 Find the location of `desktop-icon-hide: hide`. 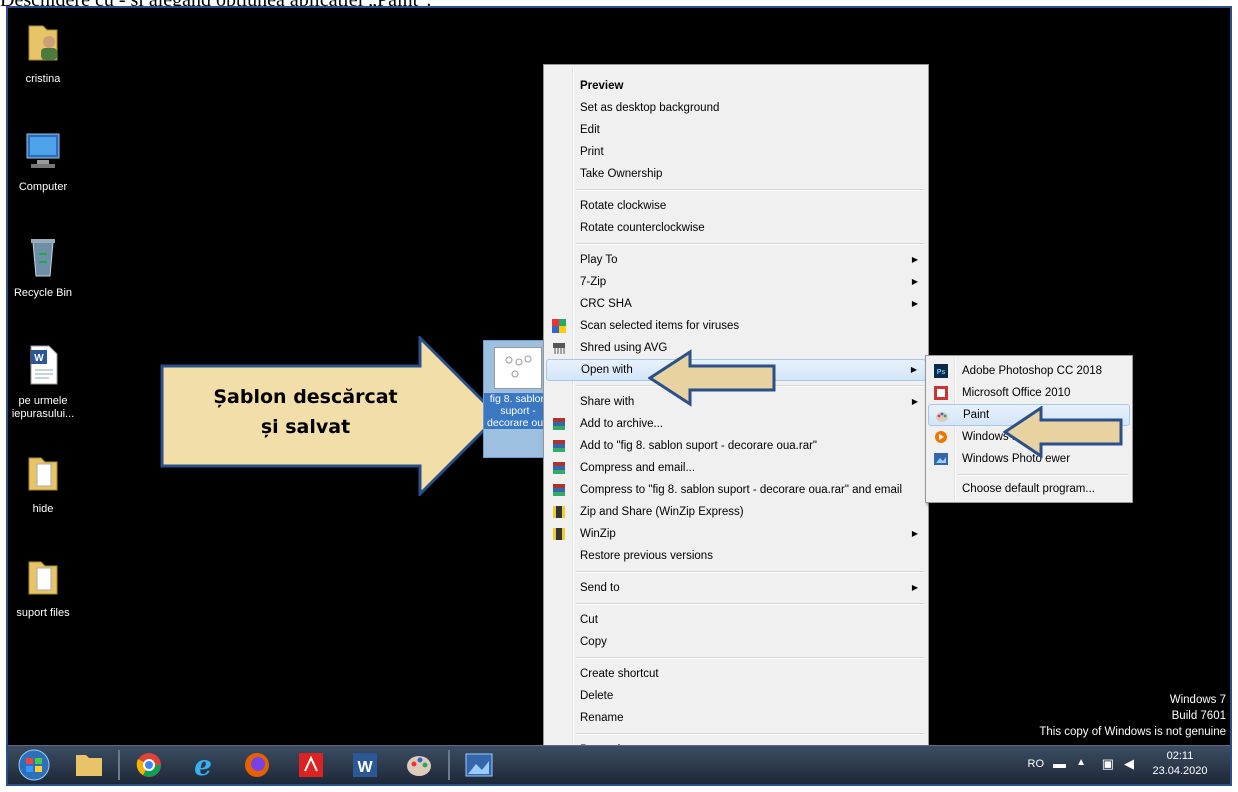

desktop-icon-hide: hide is located at coordinates (43, 483).